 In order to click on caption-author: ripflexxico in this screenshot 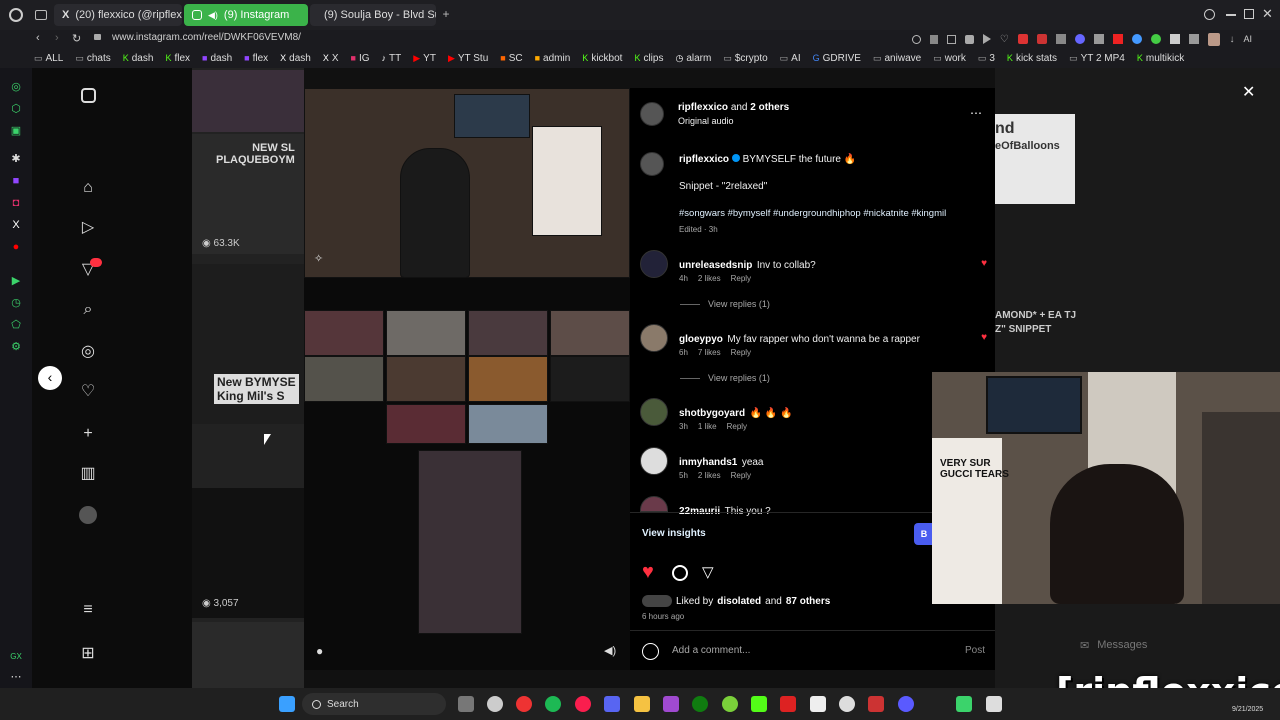, I will do `click(704, 159)`.